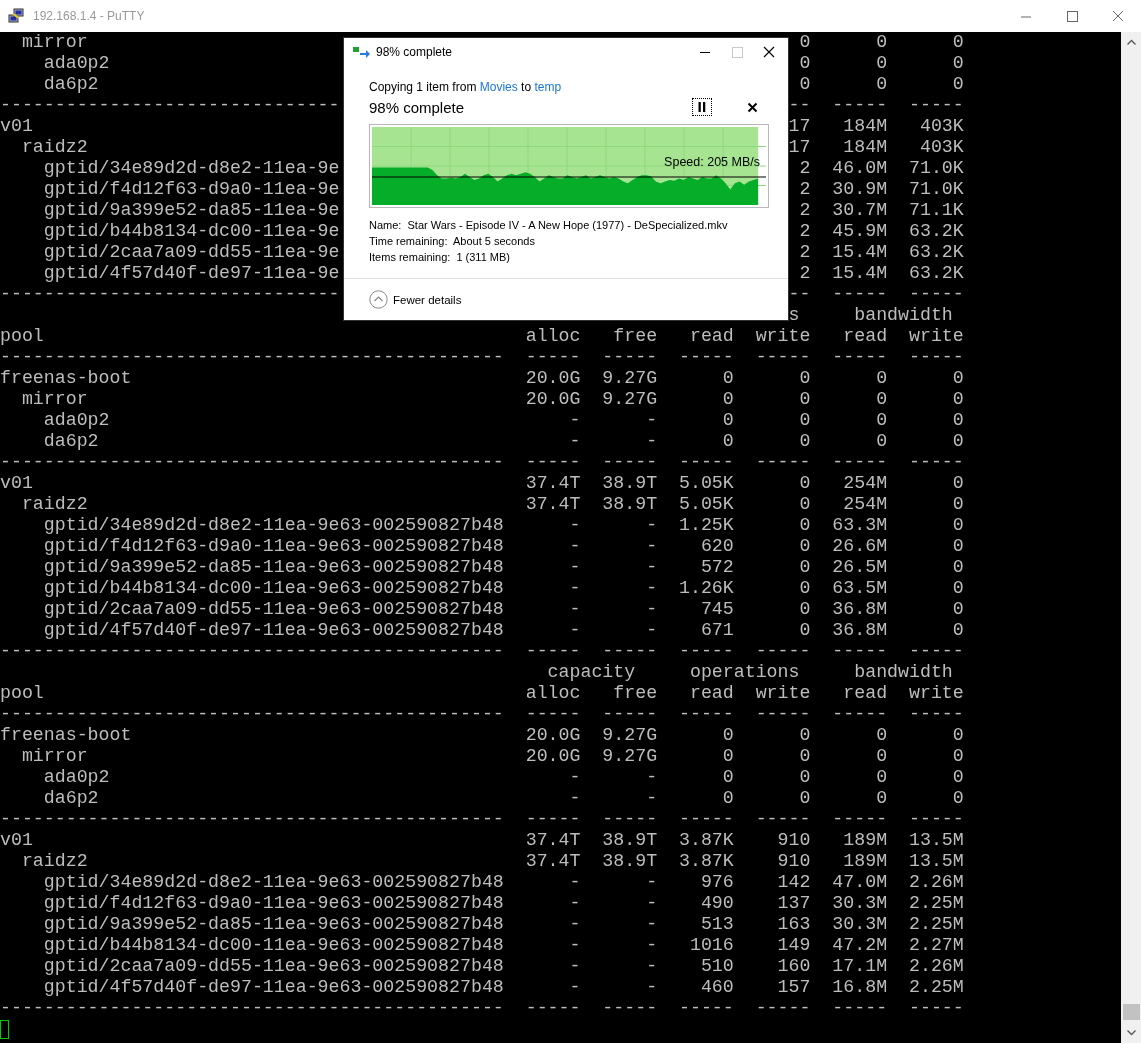  I want to click on terminal-line: gptid/f4d12f63-d9a0-11ea-9e63-002590827b48 - - 620 0 26.6M 0, so click(503, 546).